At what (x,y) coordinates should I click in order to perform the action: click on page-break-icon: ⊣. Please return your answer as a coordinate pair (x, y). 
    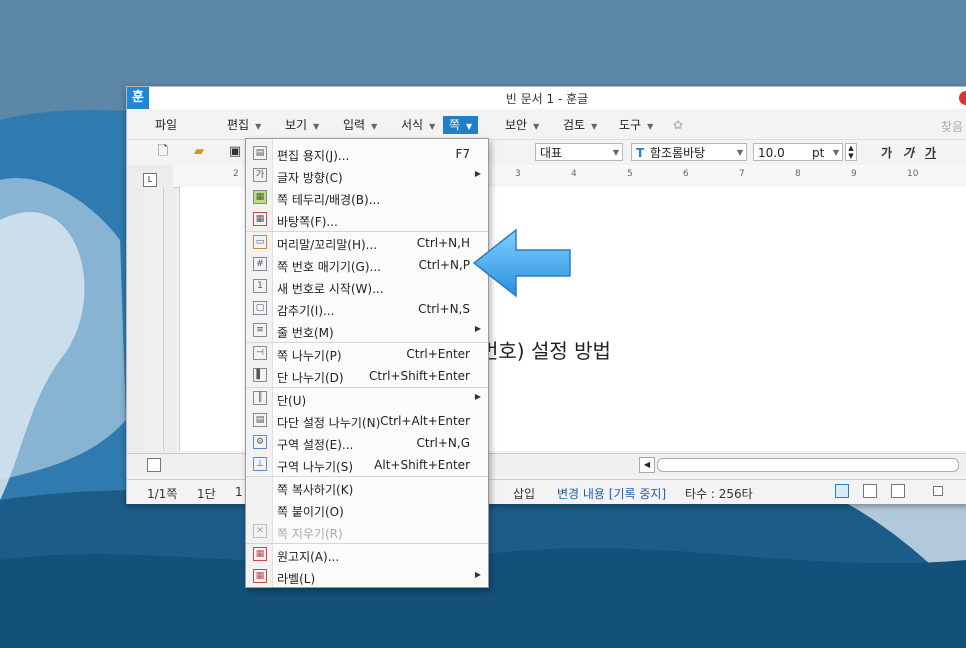
    Looking at the image, I should click on (260, 353).